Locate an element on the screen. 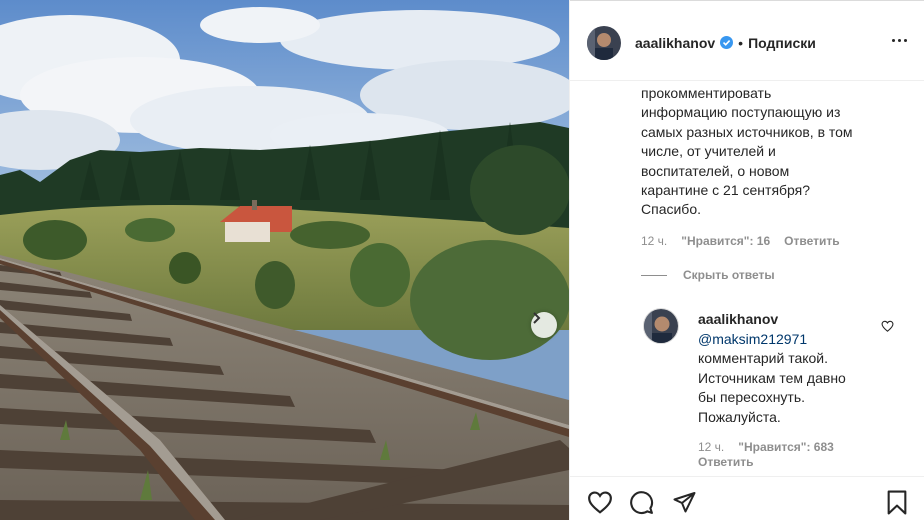 This screenshot has height=520, width=924. reply-reply-button: Ответить is located at coordinates (725, 462).